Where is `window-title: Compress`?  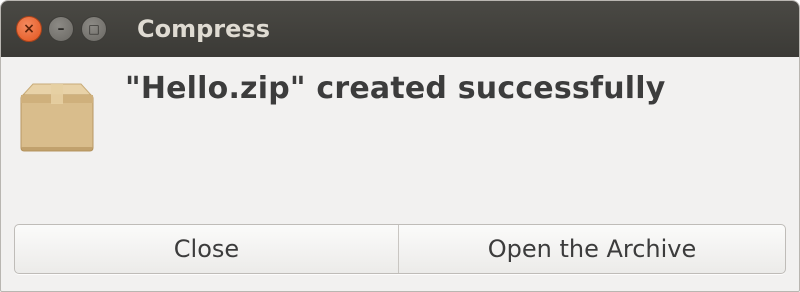 window-title: Compress is located at coordinates (203, 29).